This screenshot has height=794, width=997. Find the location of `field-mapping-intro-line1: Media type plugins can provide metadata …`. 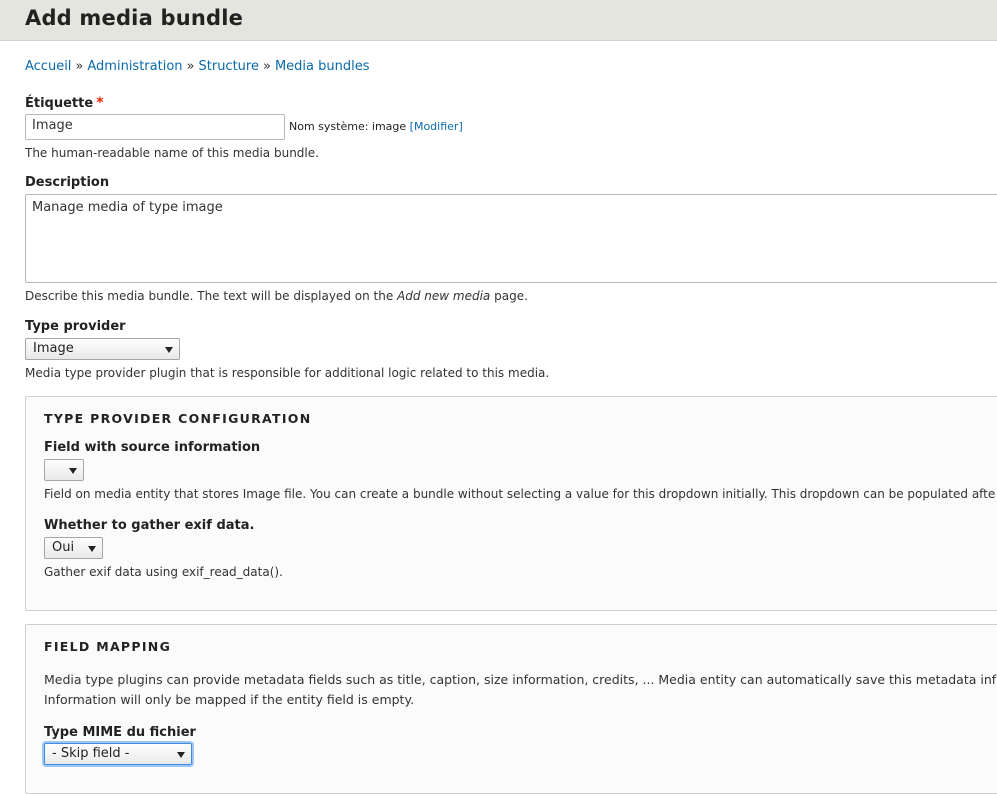

field-mapping-intro-line1: Media type plugins can provide metadata … is located at coordinates (520, 679).